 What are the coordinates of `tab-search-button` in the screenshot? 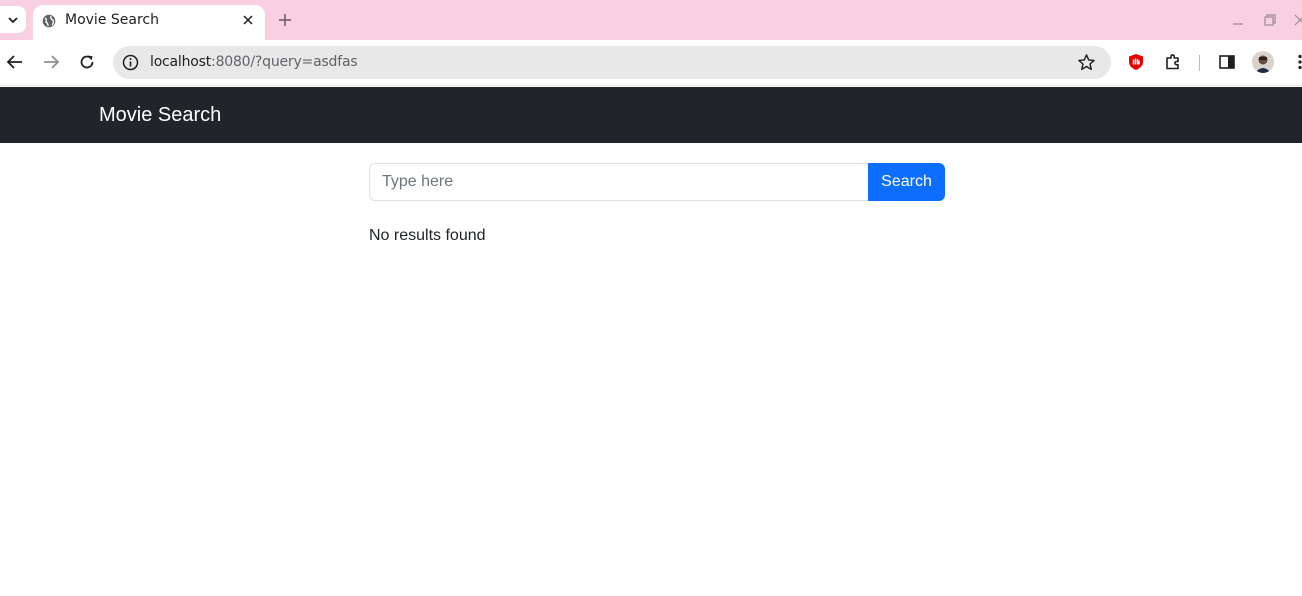 It's located at (13, 19).